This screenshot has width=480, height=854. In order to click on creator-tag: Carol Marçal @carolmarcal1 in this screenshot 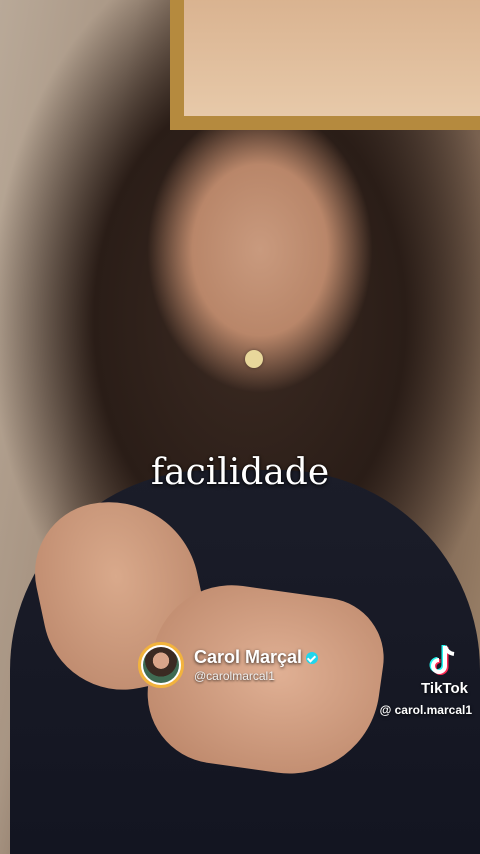, I will do `click(228, 665)`.